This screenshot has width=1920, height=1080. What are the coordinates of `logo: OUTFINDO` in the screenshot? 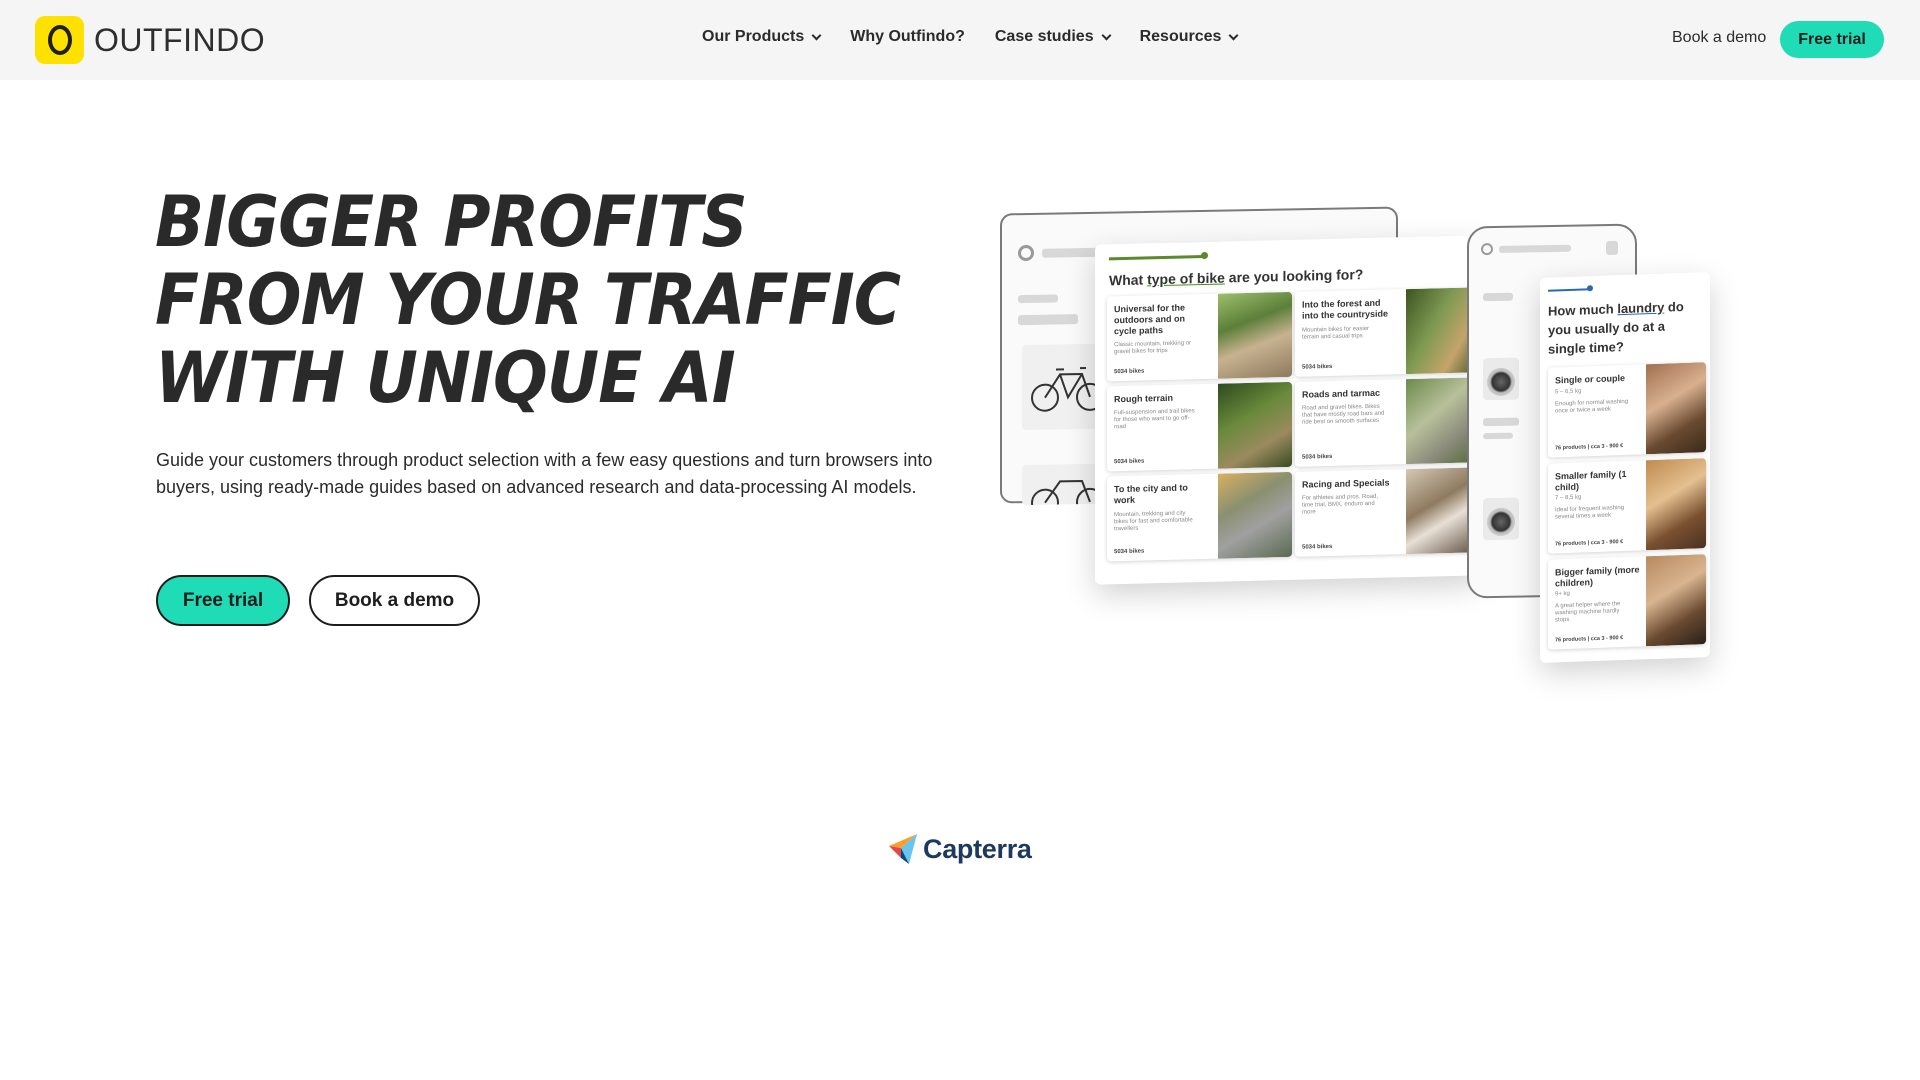 It's located at (150, 40).